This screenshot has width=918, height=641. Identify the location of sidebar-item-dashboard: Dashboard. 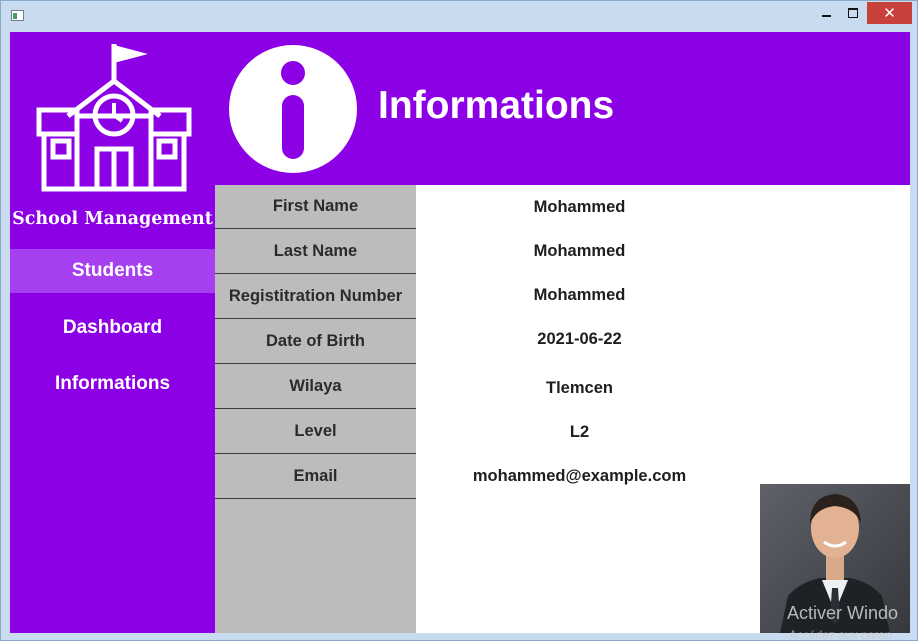
(112, 328).